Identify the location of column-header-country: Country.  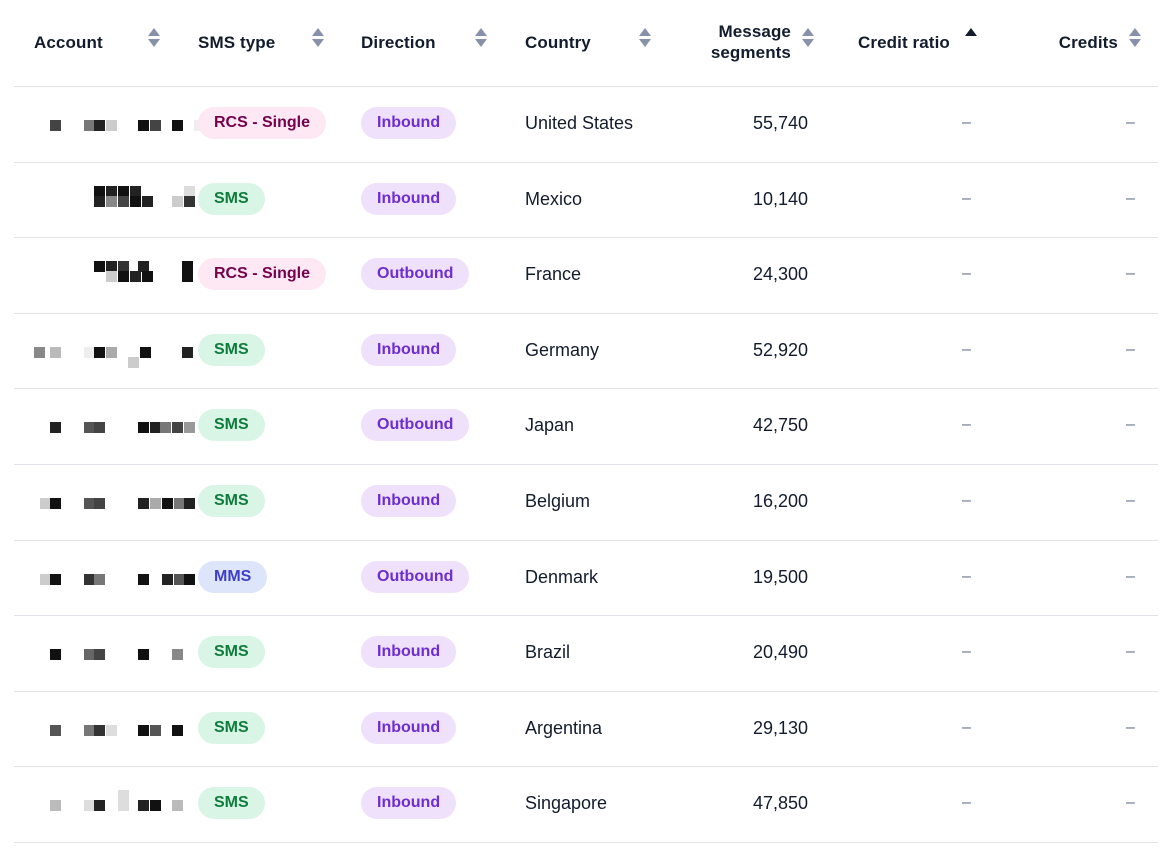
(558, 42).